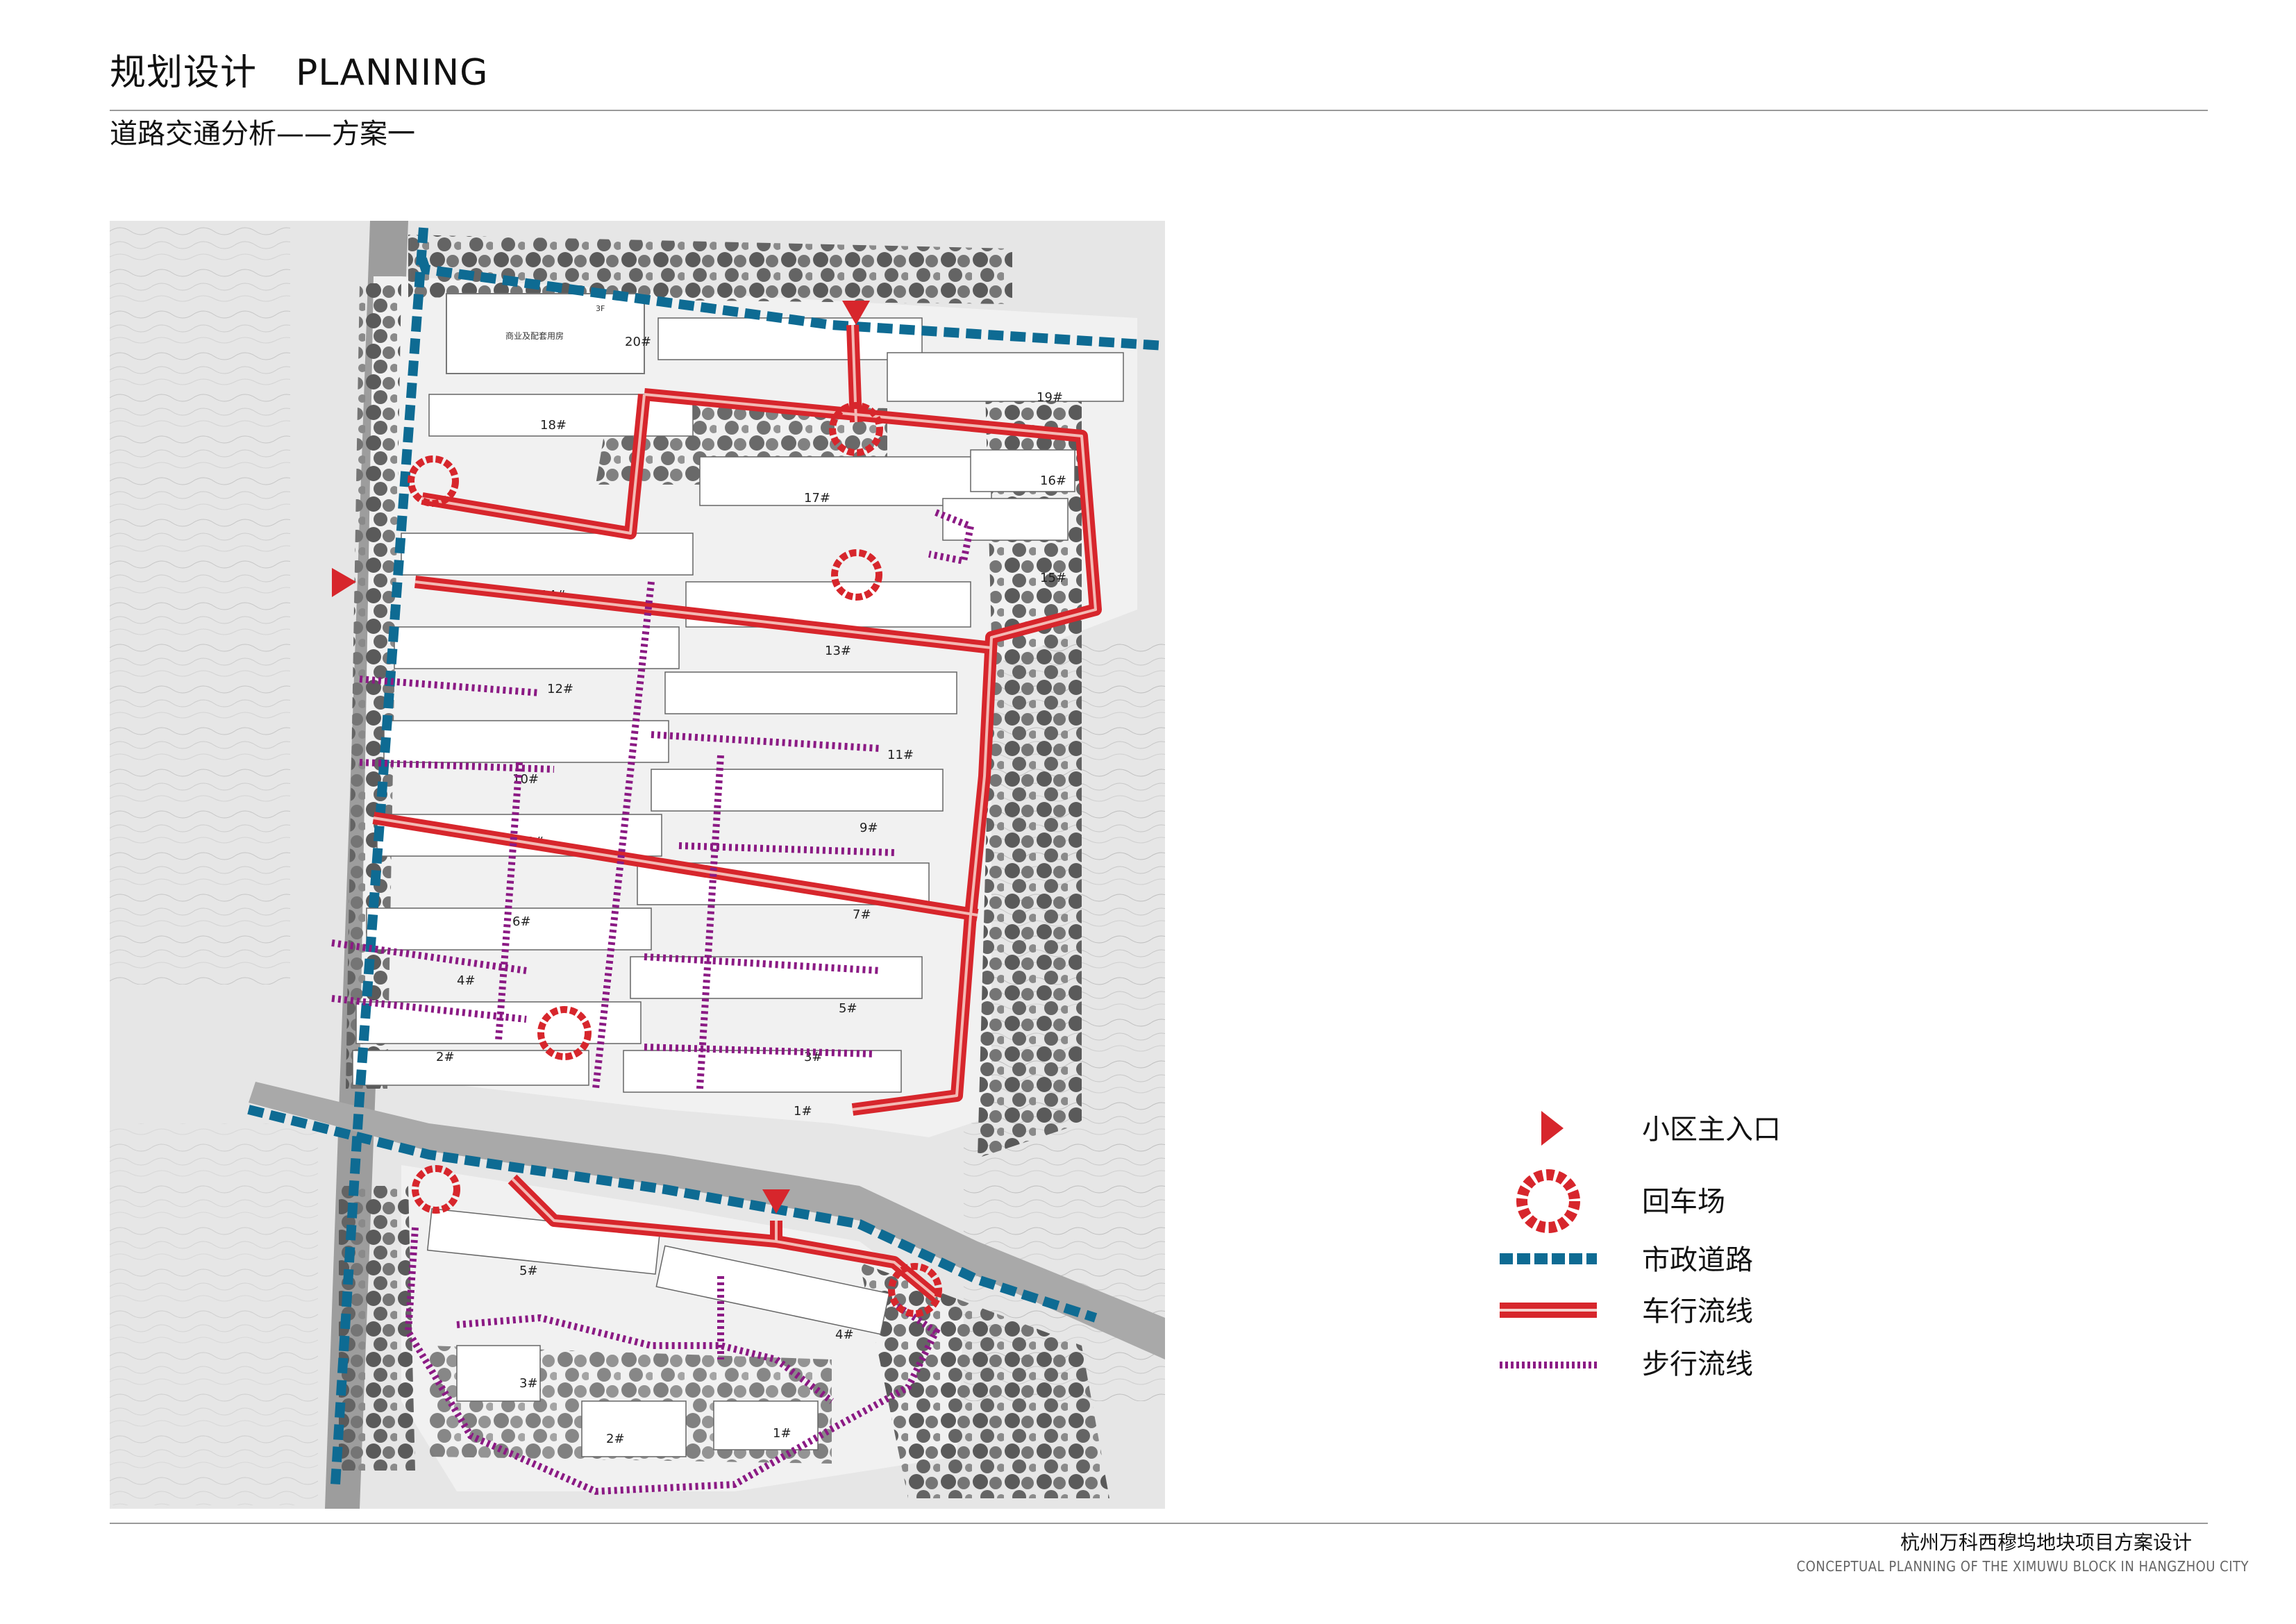 The width and height of the screenshot is (2296, 1624). Describe the element at coordinates (200, 603) in the screenshot. I see `terrain-west` at that location.